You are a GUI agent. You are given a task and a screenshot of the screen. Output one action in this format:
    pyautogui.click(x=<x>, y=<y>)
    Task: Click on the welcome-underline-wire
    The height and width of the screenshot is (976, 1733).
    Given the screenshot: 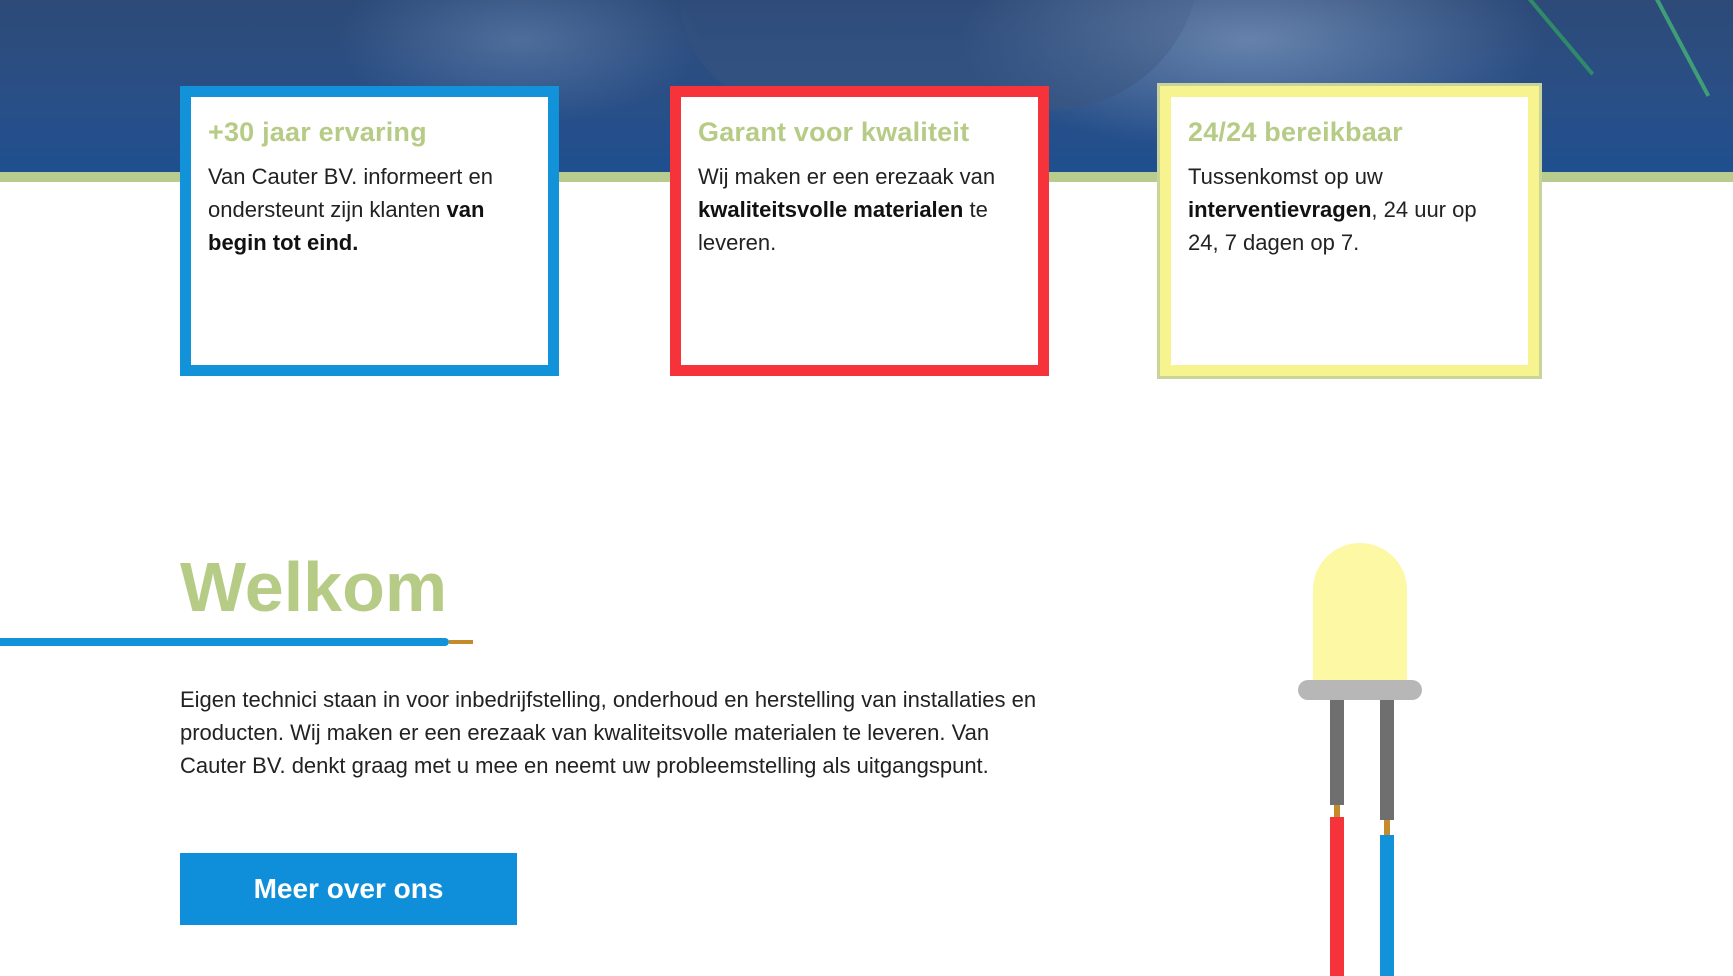 What is the action you would take?
    pyautogui.click(x=224, y=642)
    